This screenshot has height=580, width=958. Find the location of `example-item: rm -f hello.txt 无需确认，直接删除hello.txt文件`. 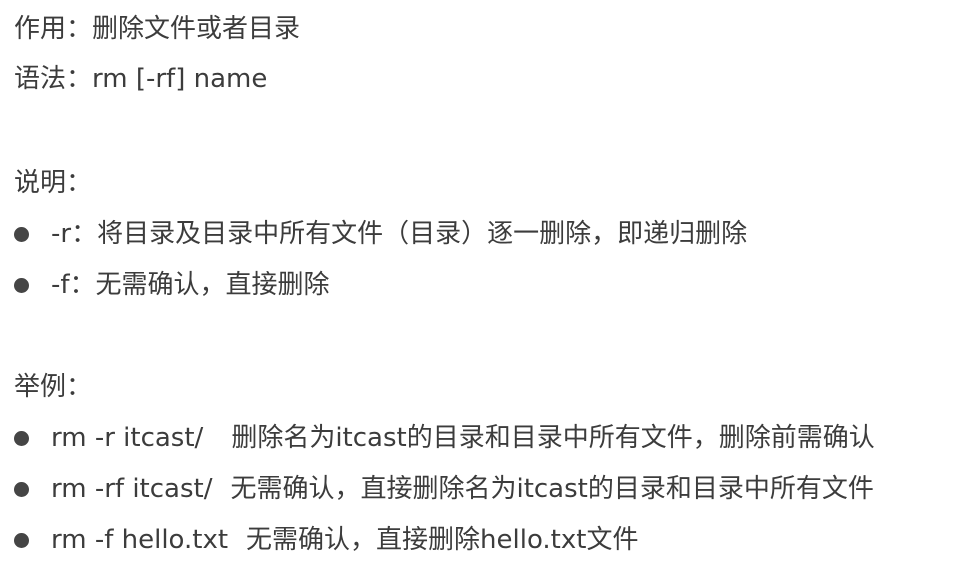

example-item: rm -f hello.txt 无需确认，直接删除hello.txt文件 is located at coordinates (326, 540).